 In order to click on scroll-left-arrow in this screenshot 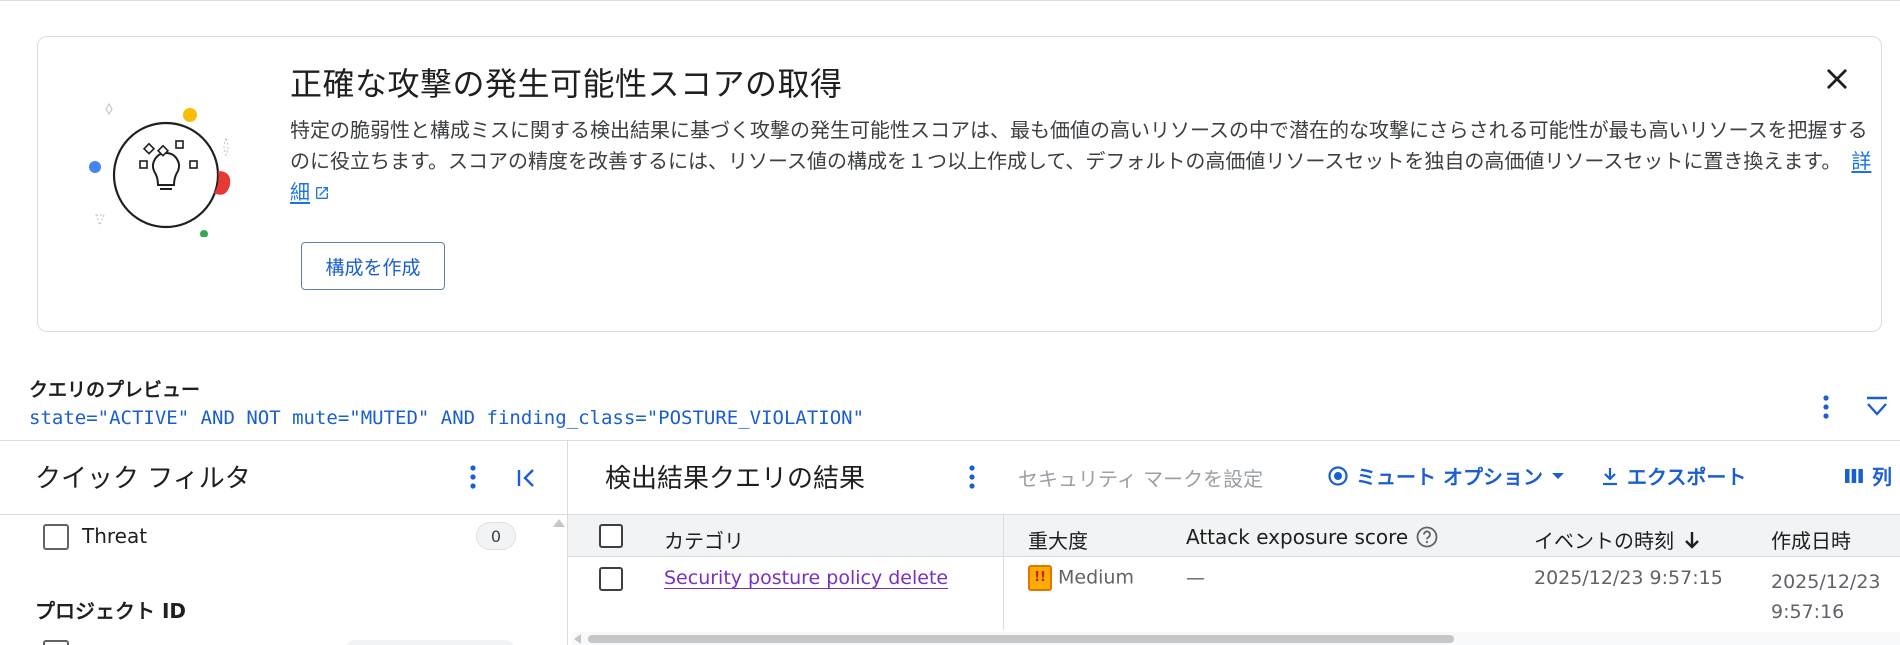, I will do `click(577, 639)`.